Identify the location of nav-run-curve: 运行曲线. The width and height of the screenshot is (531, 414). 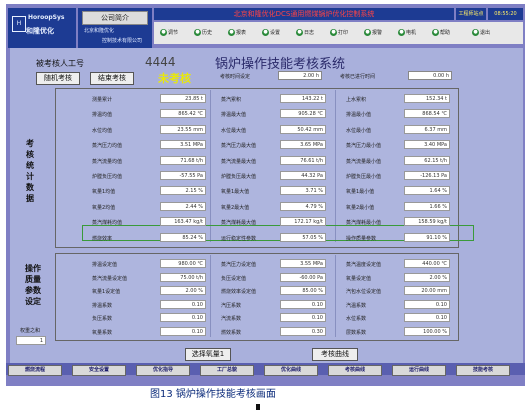
(419, 370).